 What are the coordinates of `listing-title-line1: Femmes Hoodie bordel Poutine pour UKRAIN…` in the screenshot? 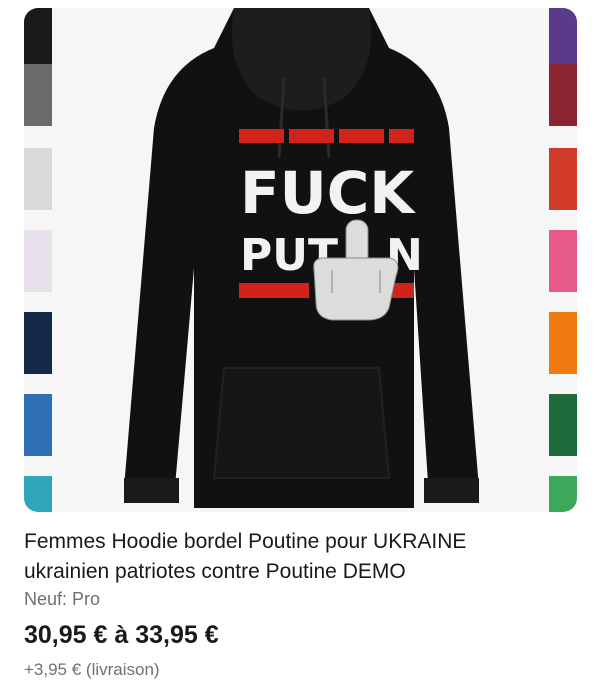 It's located at (245, 541).